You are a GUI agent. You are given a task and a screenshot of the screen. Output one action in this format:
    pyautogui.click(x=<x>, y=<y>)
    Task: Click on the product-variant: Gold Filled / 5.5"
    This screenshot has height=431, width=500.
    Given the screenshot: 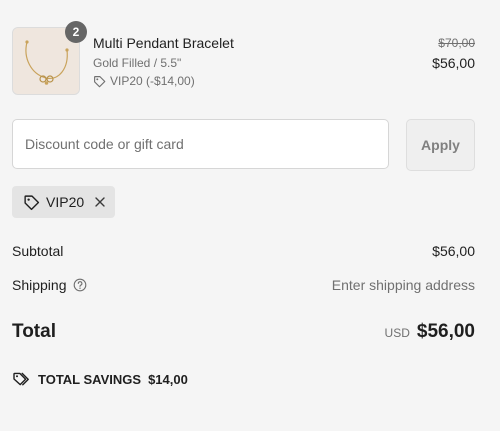 What is the action you would take?
    pyautogui.click(x=137, y=63)
    